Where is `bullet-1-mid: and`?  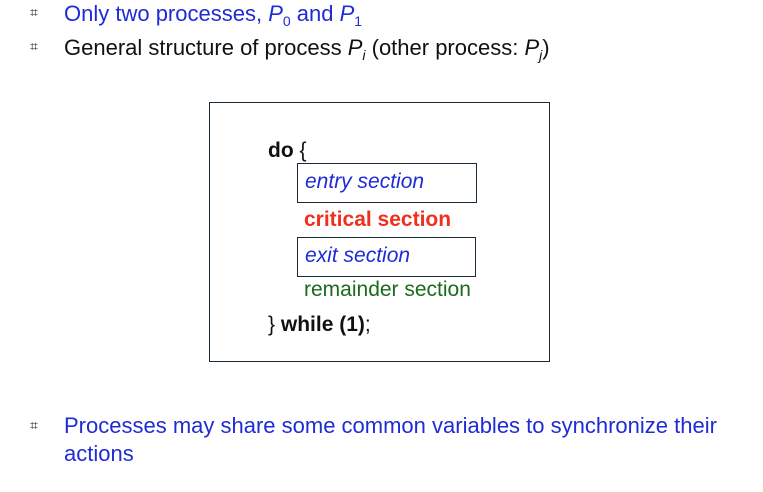 bullet-1-mid: and is located at coordinates (315, 13).